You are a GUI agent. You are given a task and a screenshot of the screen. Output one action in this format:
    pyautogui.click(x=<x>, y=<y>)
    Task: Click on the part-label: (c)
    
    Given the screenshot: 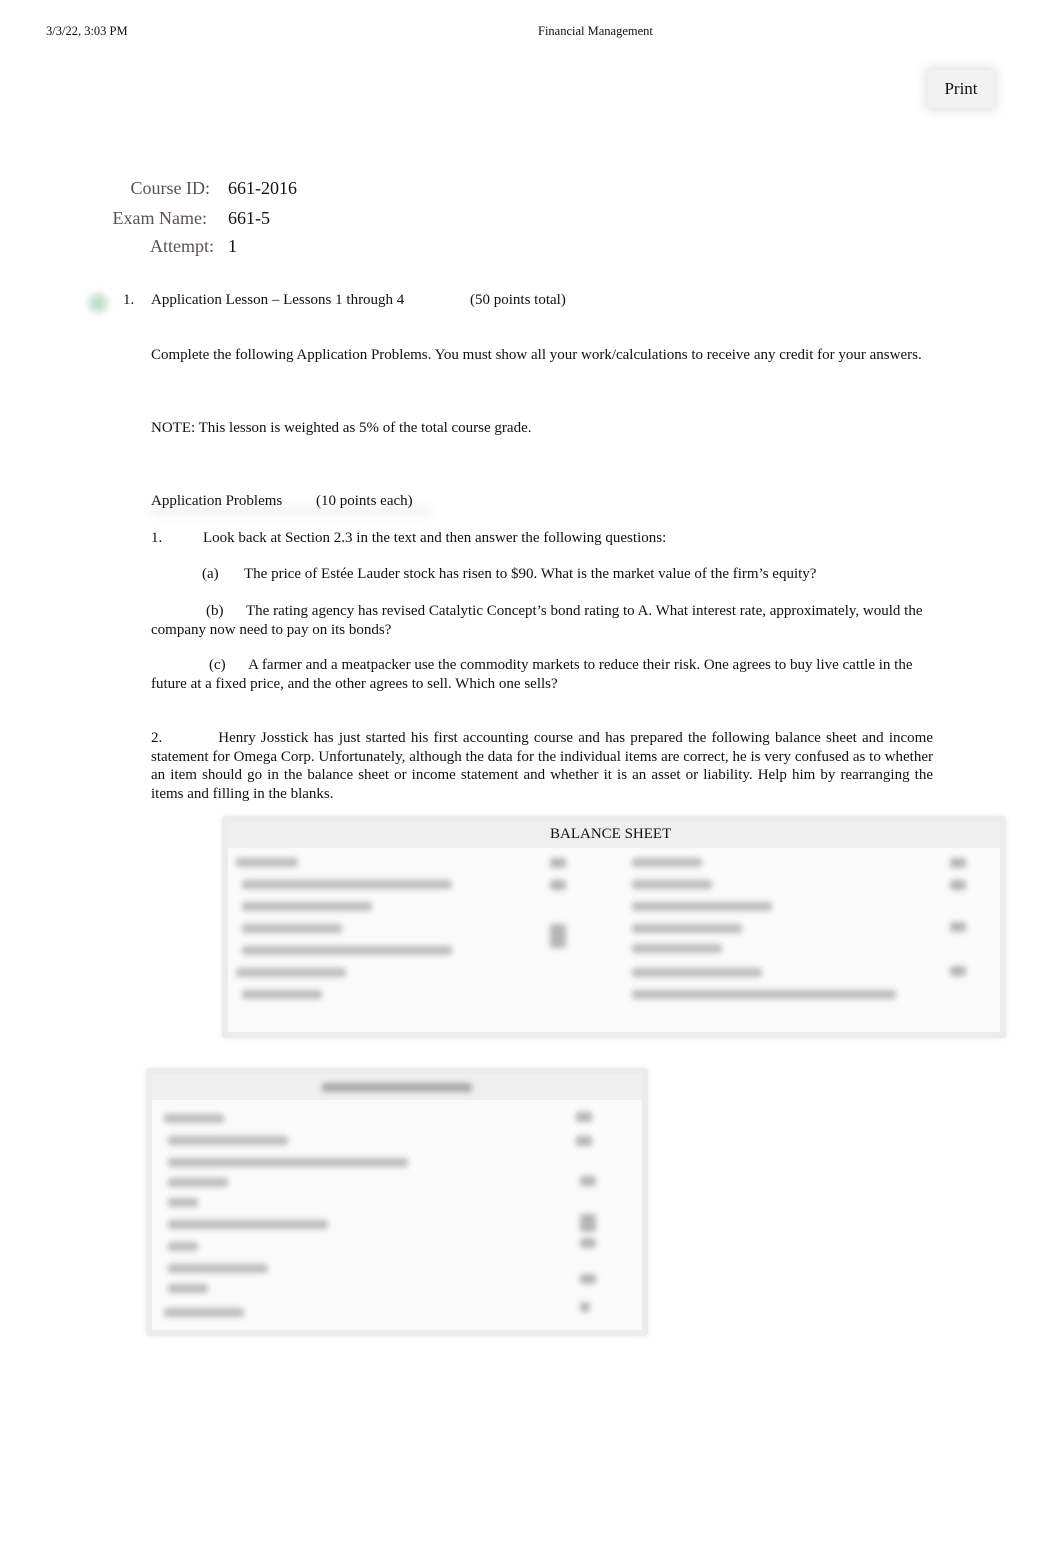 What is the action you would take?
    pyautogui.click(x=217, y=665)
    